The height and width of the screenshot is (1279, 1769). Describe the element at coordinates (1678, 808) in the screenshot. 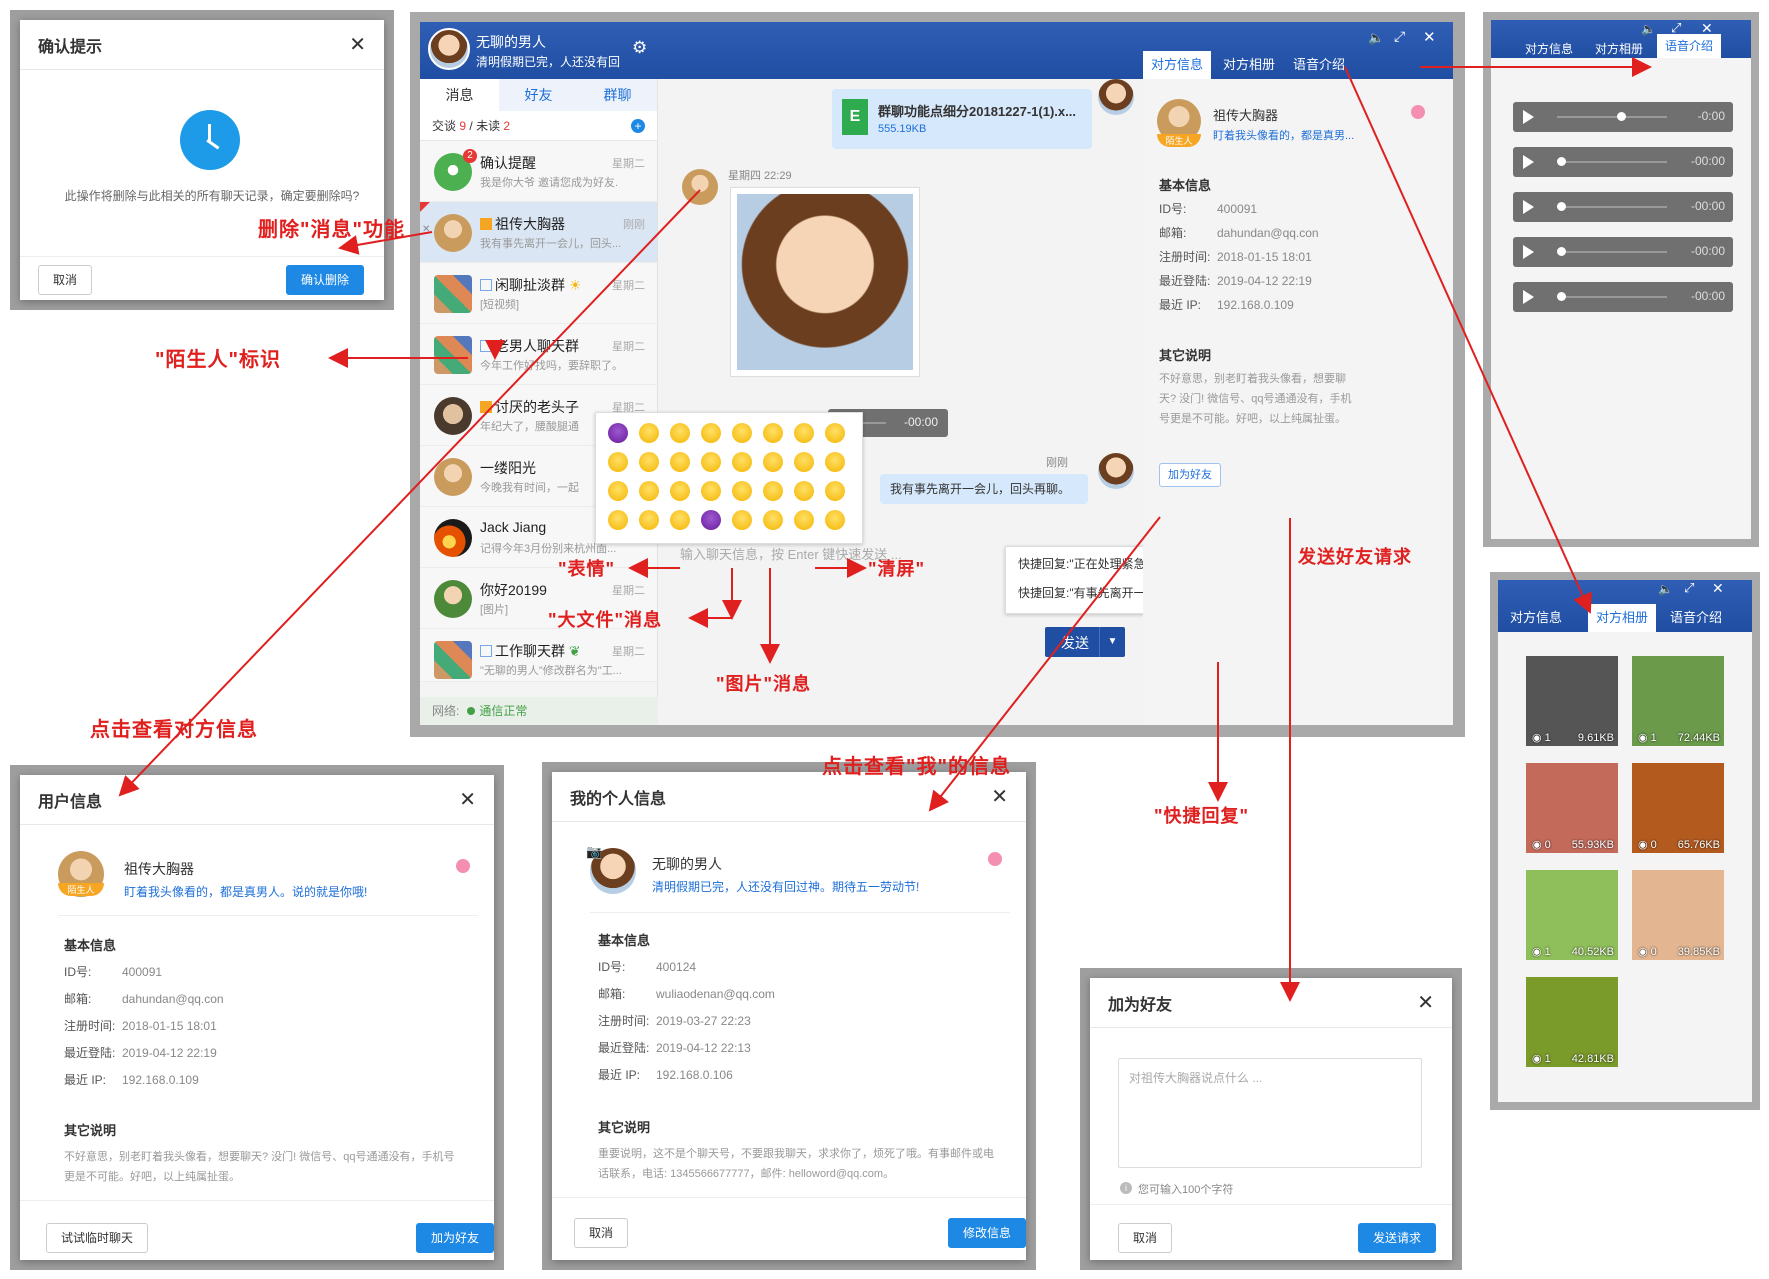

I see `album-photo: ◉ 0 65.76KB` at that location.